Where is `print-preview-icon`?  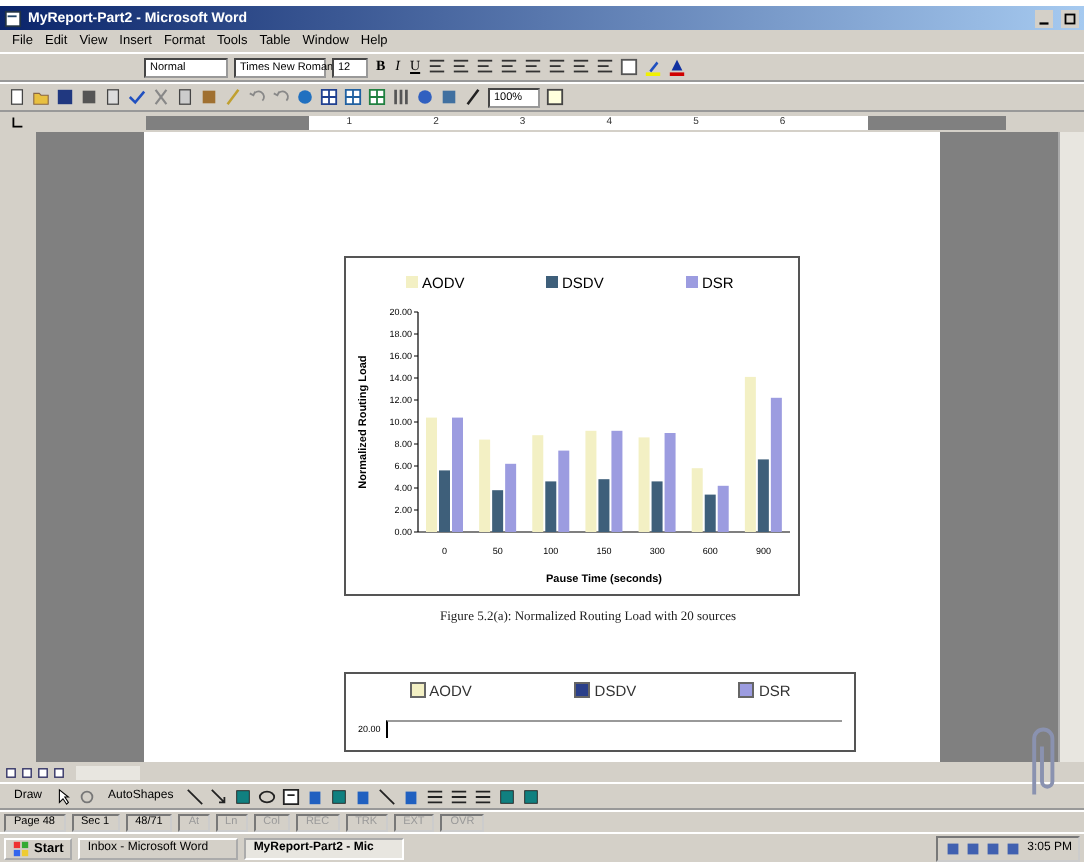 print-preview-icon is located at coordinates (113, 97).